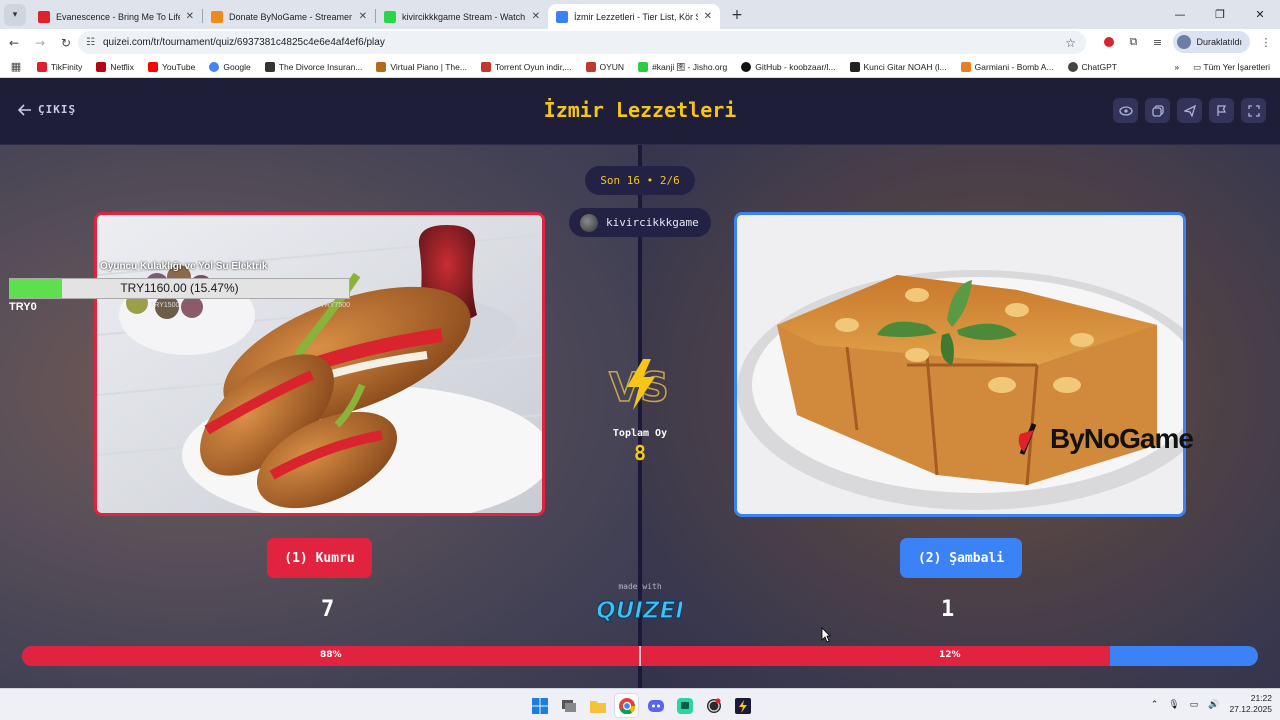  Describe the element at coordinates (179, 288) in the screenshot. I see `donation-goal-bar: TRY1160.00 (15.47%)` at that location.